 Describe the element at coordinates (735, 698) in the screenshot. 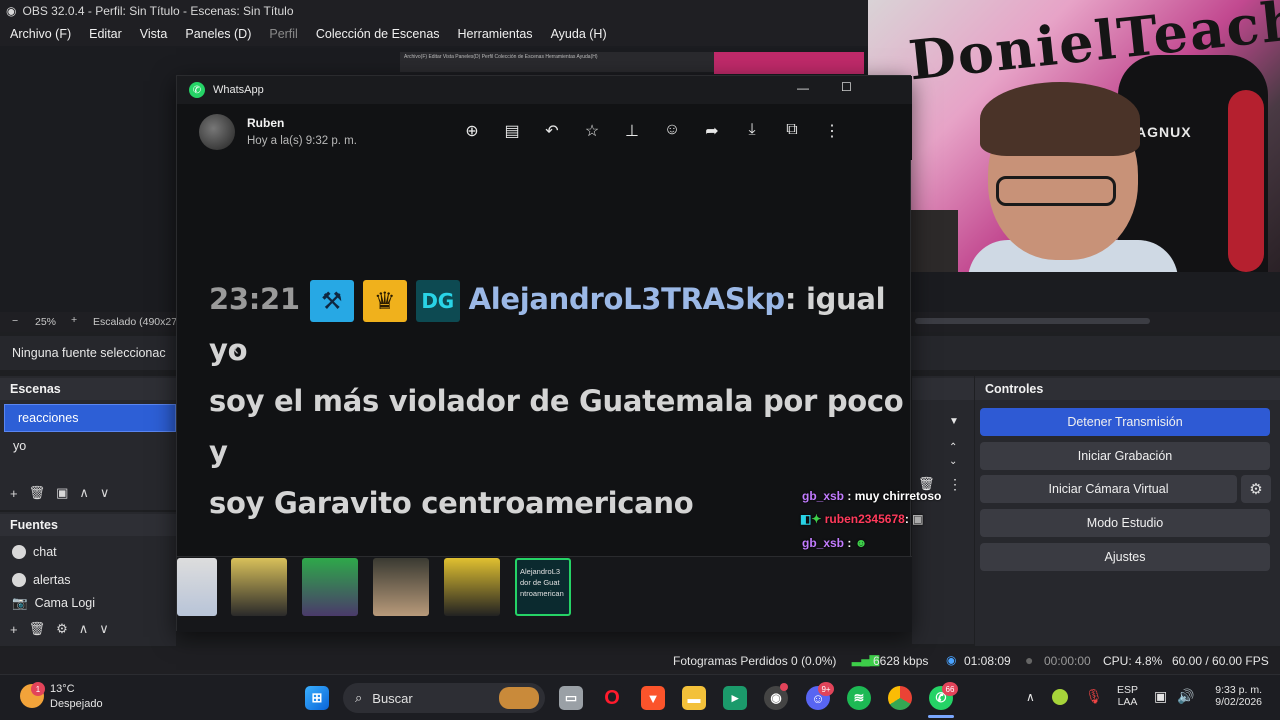

I see `pycharm-icon: ▸` at that location.